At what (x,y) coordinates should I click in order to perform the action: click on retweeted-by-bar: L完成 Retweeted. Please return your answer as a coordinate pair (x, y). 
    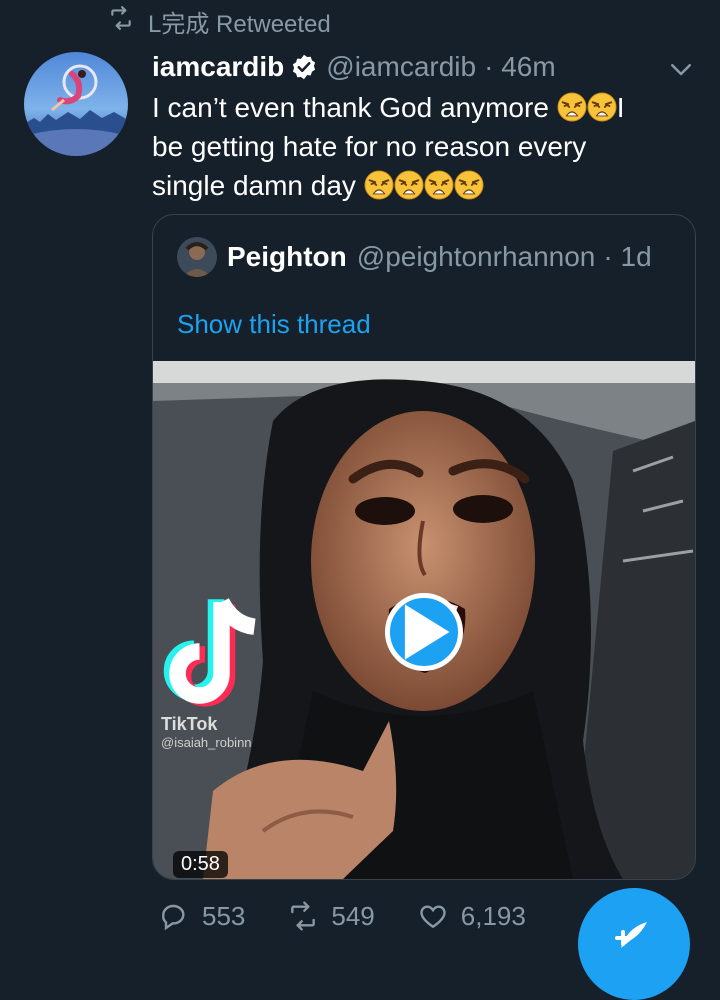
    Looking at the image, I should click on (219, 21).